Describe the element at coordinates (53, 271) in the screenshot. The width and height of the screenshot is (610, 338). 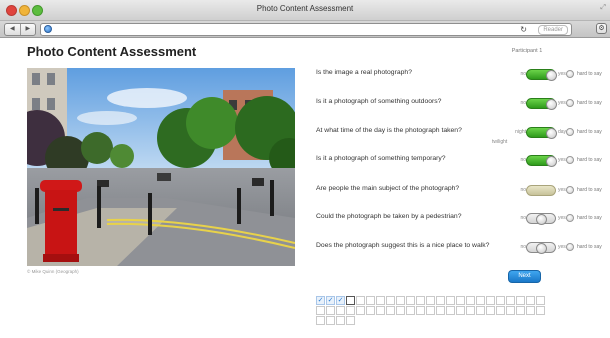
I see `photo-credit: © Mike Quinn (Geograph)` at that location.